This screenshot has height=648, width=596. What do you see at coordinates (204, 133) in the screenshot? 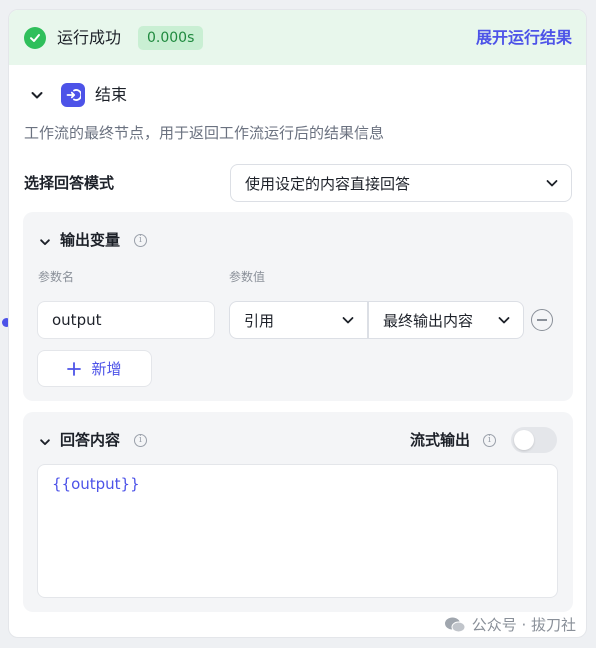
I see `node-description: 工作流的最终节点，用于返回工作流运行后的结果信息` at bounding box center [204, 133].